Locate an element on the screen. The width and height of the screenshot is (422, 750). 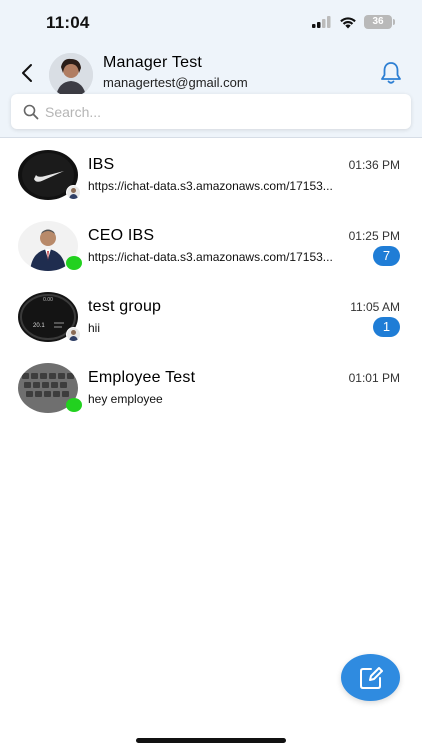
profile-avatar is located at coordinates (71, 75).